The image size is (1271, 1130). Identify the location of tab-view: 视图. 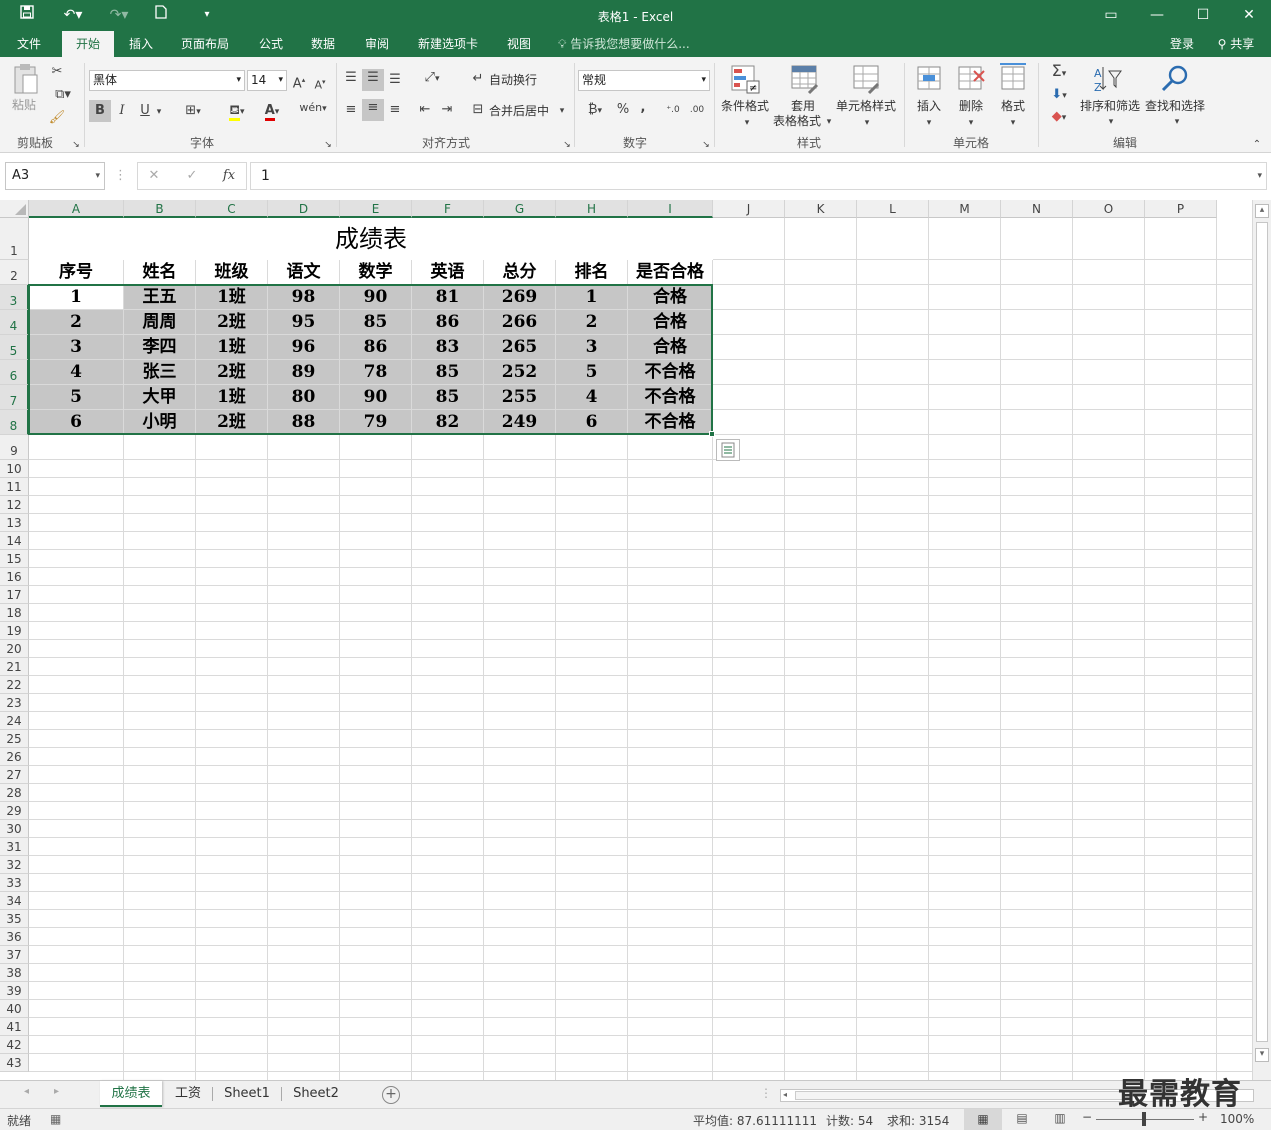
(519, 44).